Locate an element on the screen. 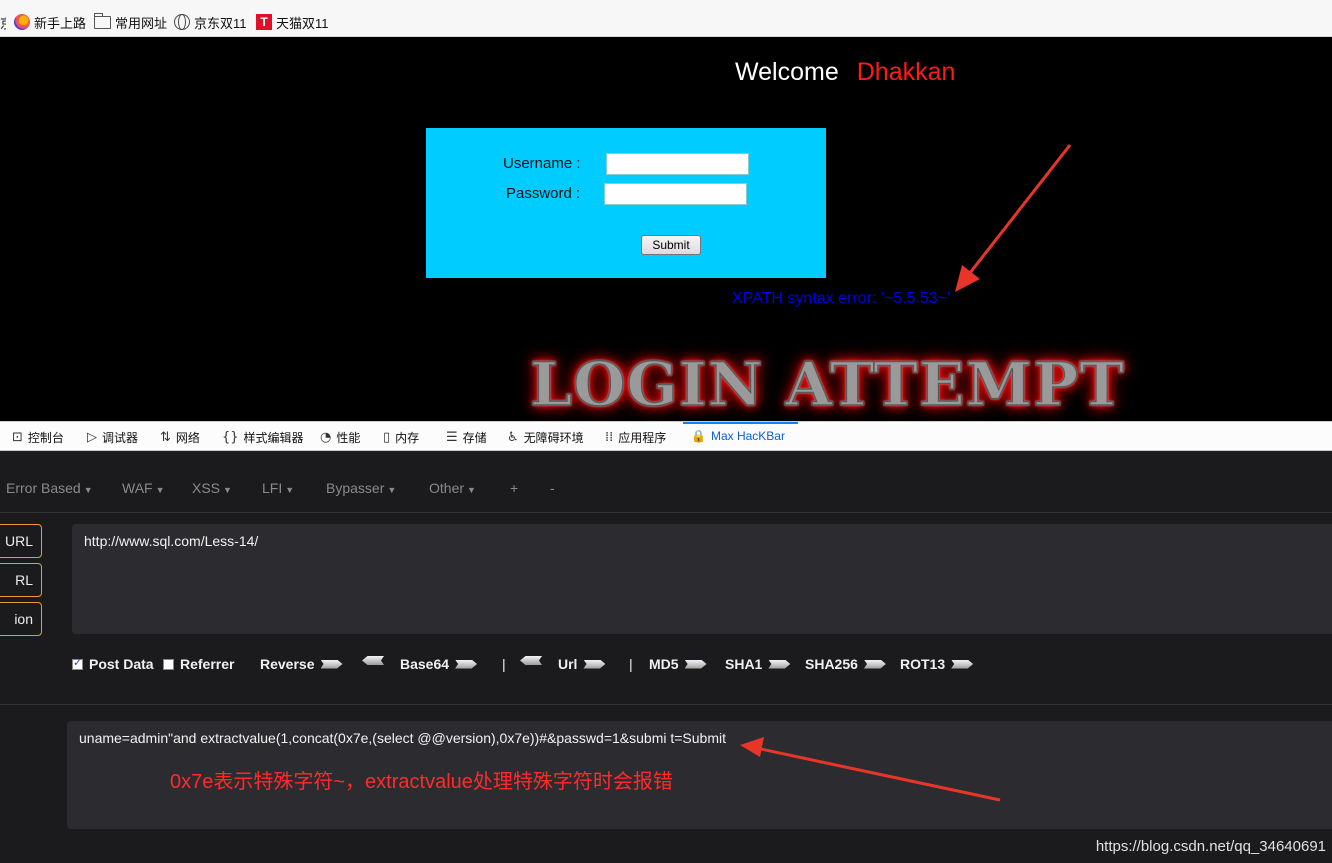 The width and height of the screenshot is (1332, 863). bookmark-common-sites: 常用网址 is located at coordinates (131, 21).